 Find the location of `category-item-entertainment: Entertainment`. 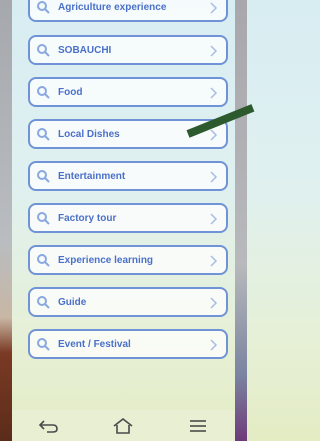

category-item-entertainment: Entertainment is located at coordinates (128, 176).